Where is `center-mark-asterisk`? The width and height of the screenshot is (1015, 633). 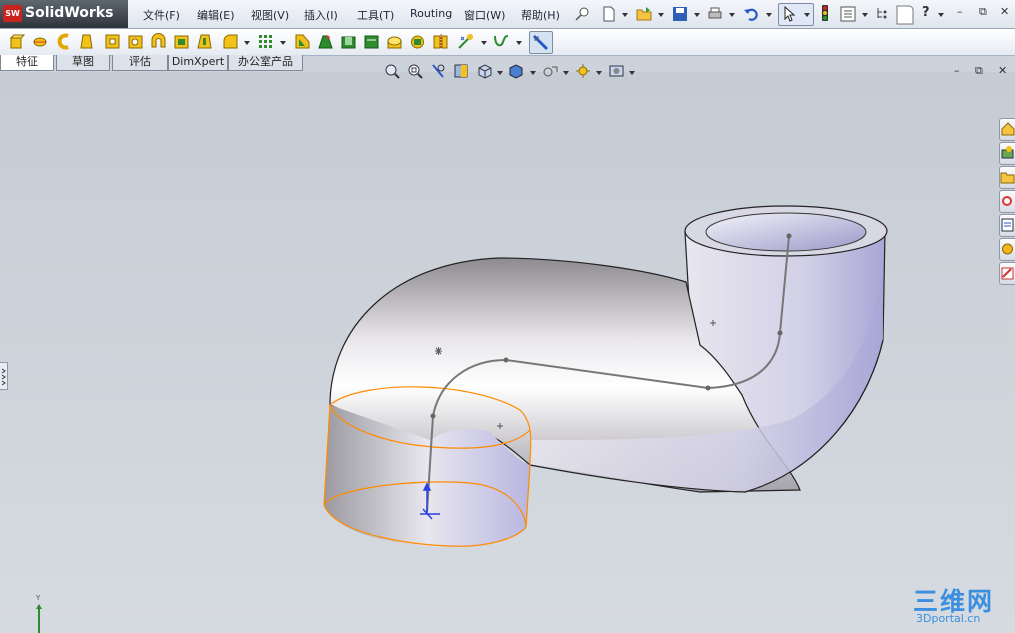 center-mark-asterisk is located at coordinates (438, 351).